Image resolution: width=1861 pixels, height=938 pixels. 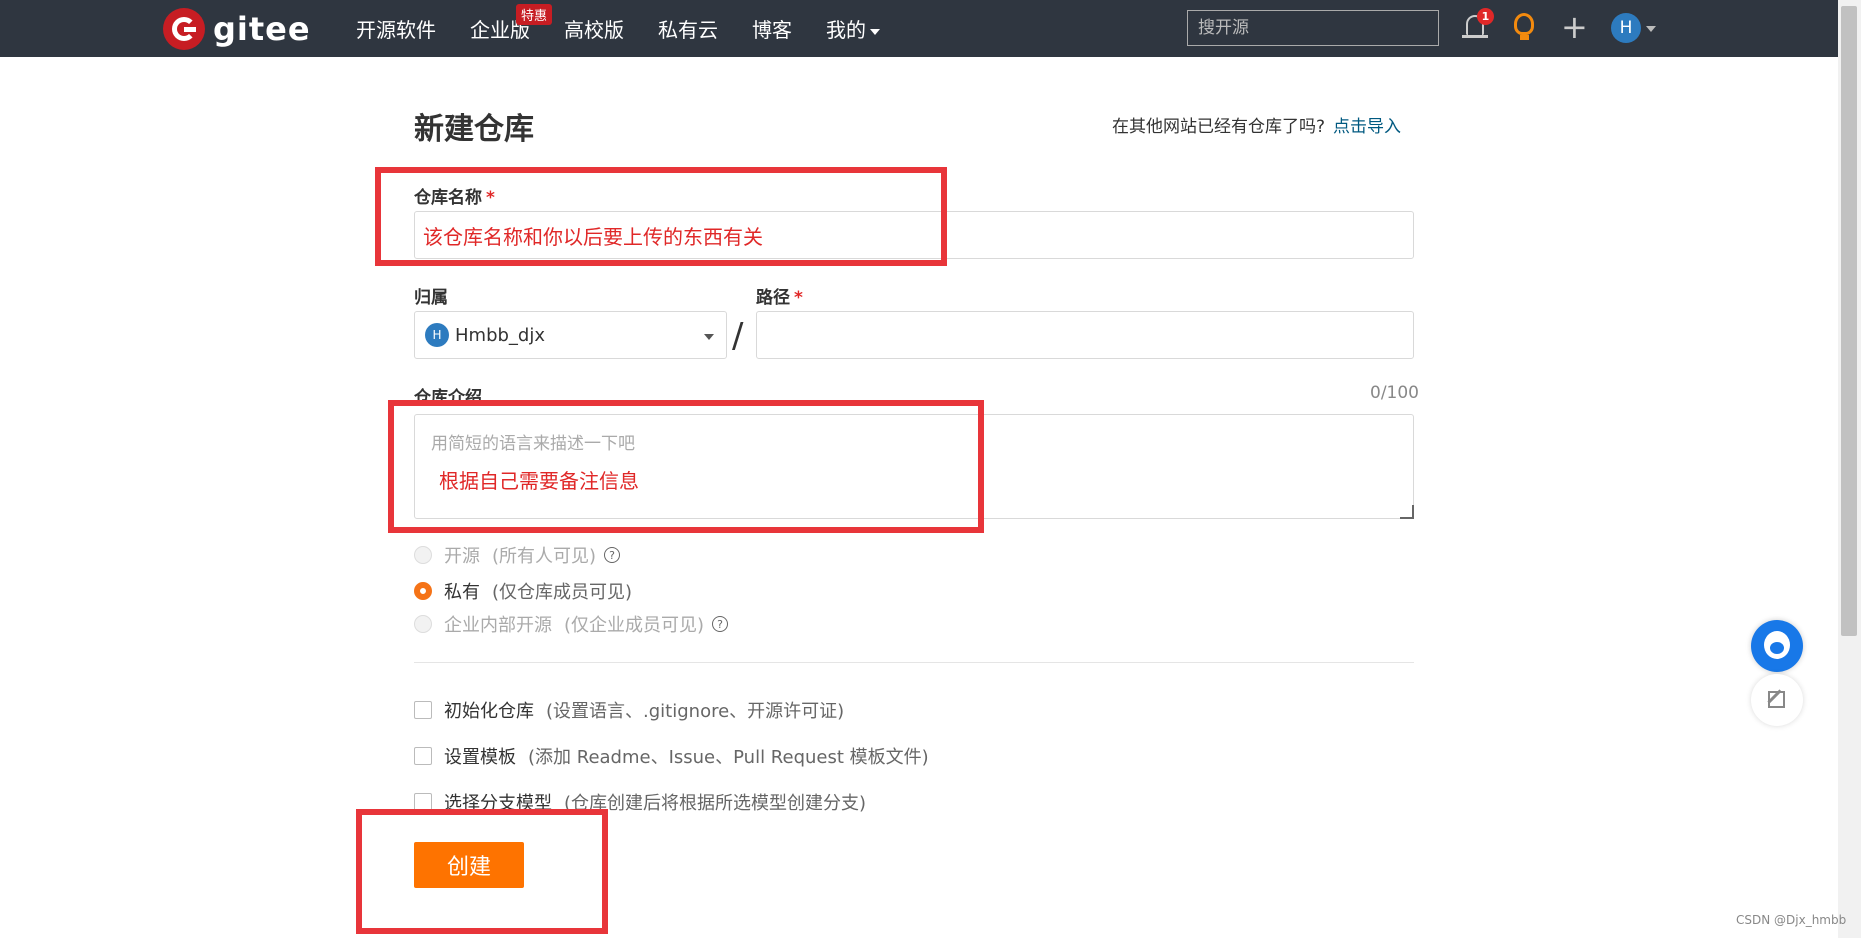 I want to click on feedback-float-button, so click(x=1777, y=700).